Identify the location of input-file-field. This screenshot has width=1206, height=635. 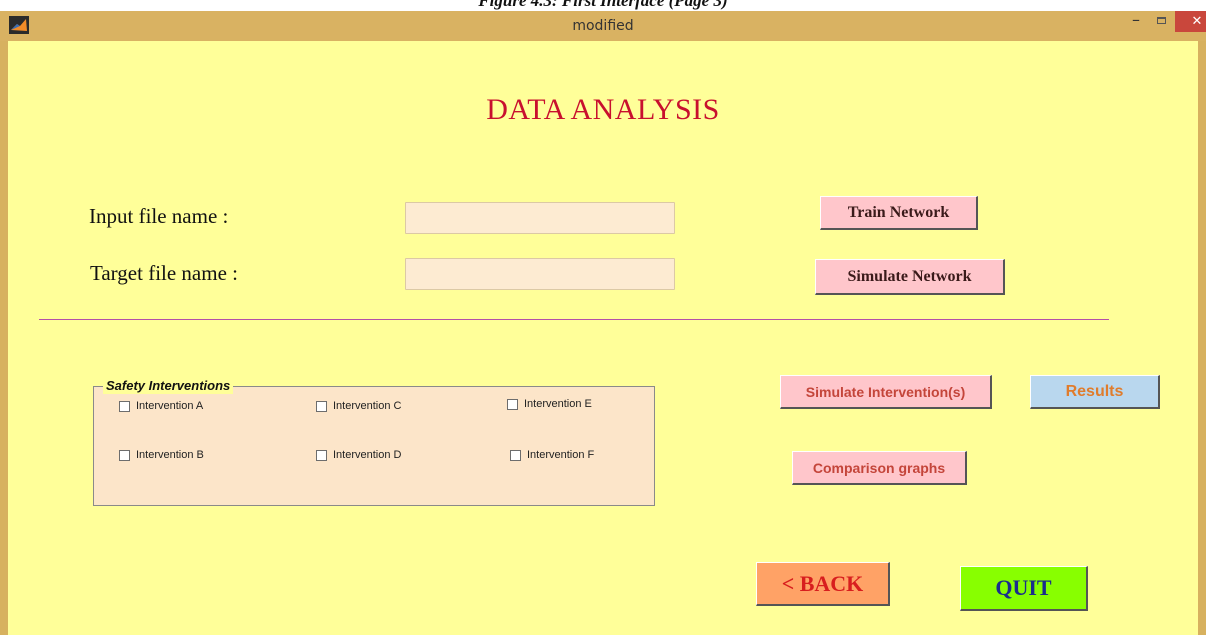
(540, 218).